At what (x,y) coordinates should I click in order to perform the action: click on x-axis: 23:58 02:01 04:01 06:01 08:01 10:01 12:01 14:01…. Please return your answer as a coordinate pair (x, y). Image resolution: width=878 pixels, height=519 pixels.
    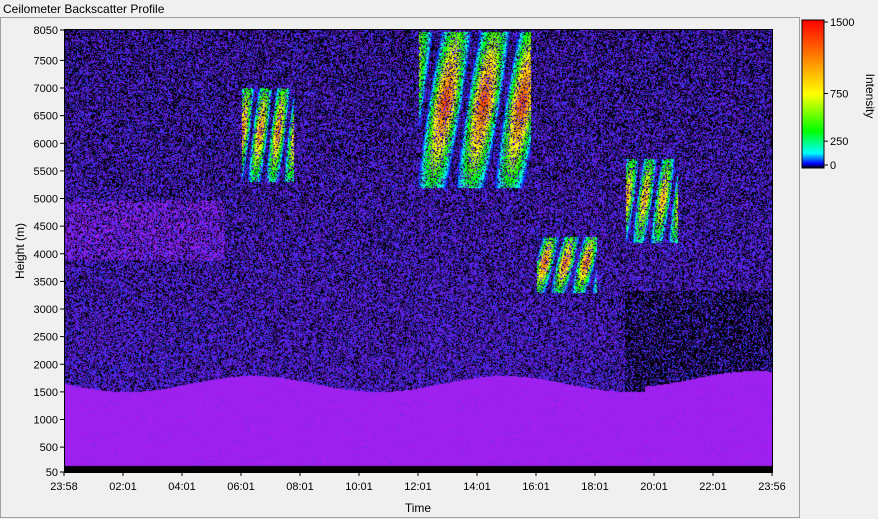
    Looking at the image, I should click on (418, 482).